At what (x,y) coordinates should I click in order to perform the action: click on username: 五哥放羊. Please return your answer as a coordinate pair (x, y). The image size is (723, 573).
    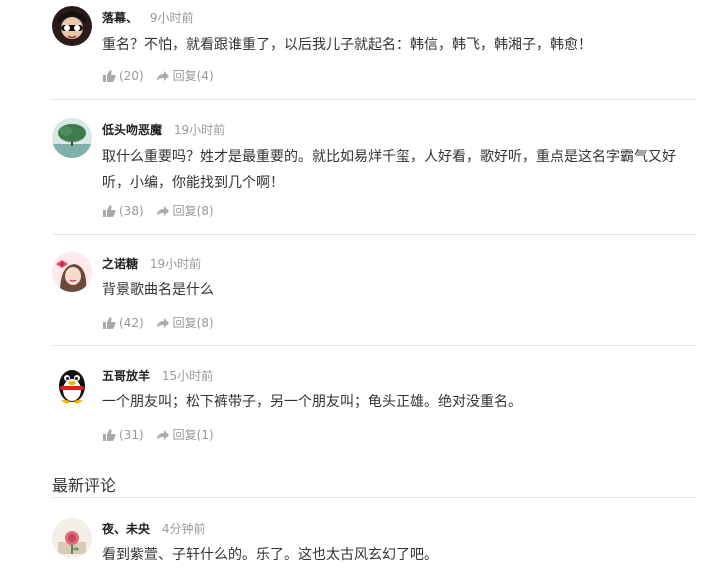
    Looking at the image, I should click on (126, 376).